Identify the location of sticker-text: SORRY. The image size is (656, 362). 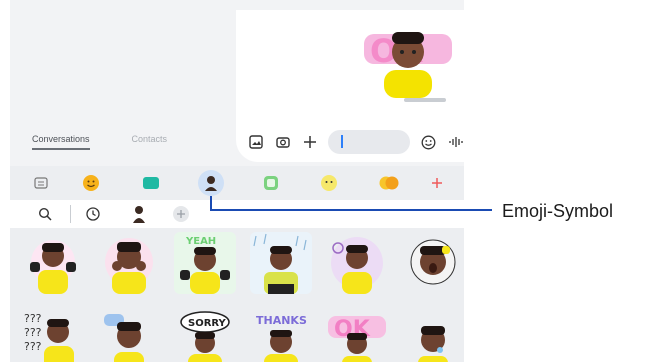
(207, 323).